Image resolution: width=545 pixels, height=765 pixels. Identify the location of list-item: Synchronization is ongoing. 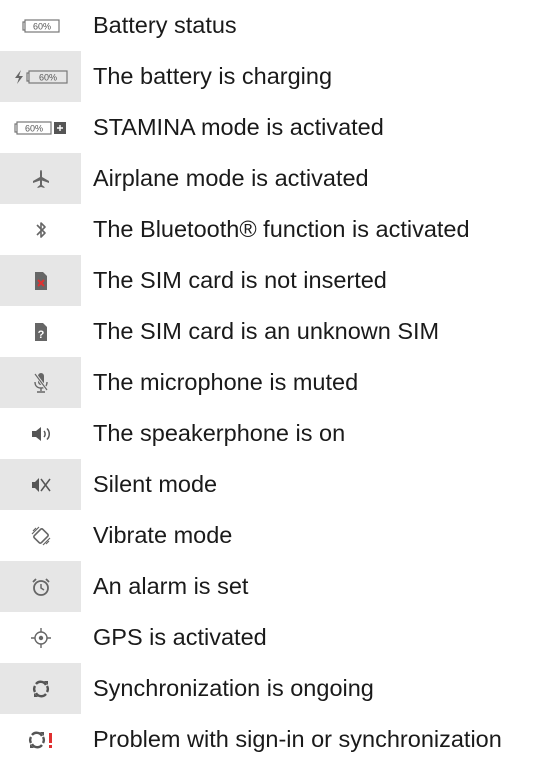
(272, 688).